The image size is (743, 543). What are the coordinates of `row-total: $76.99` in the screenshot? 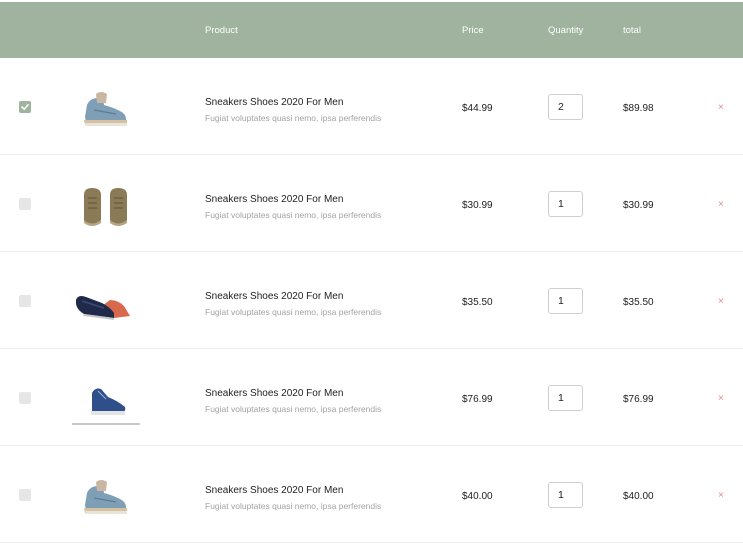 It's located at (638, 399).